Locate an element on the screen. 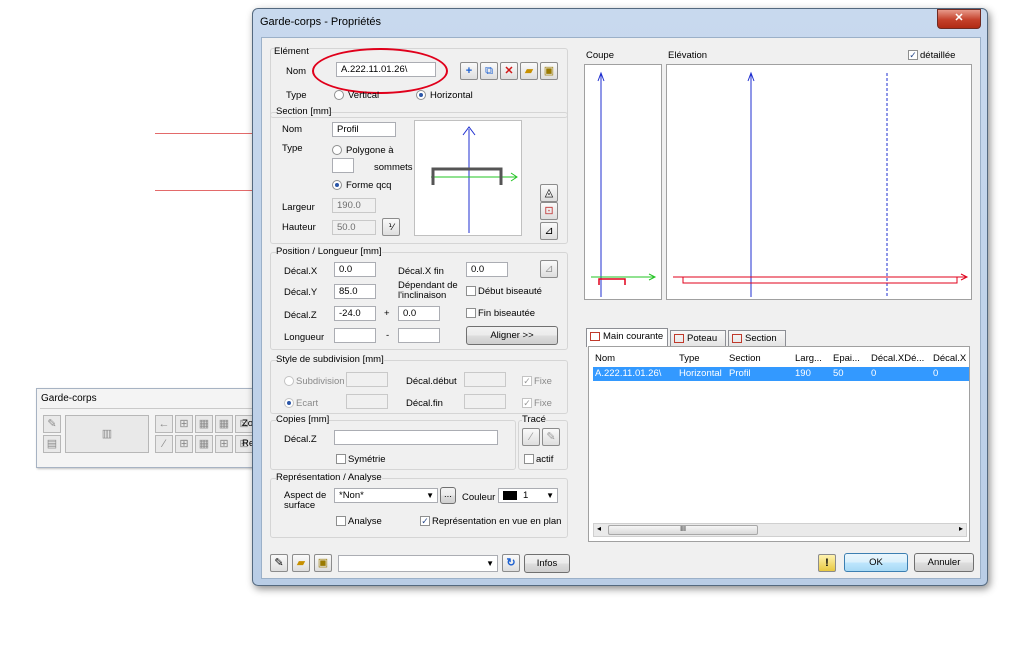 The image size is (1024, 650). horizontal-scrollbar: ◂ III ▸ is located at coordinates (780, 530).